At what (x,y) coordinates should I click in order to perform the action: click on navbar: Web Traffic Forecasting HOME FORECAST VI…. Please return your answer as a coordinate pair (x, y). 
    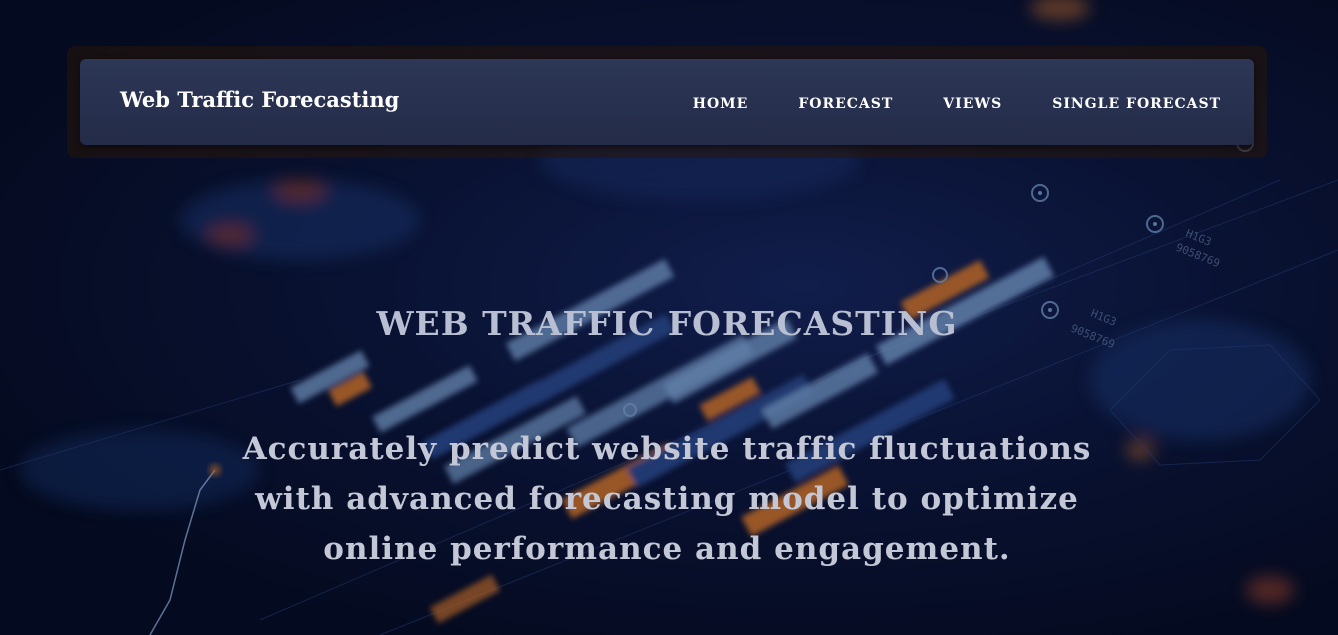
    Looking at the image, I should click on (667, 102).